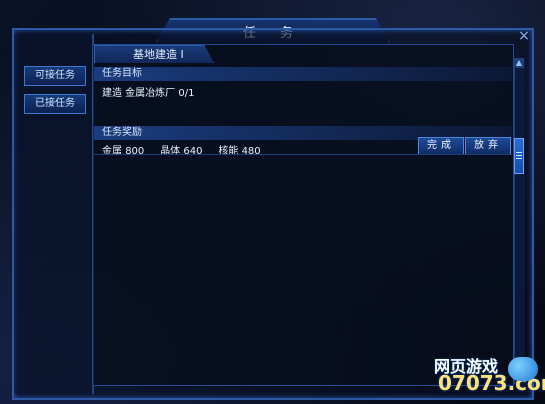  What do you see at coordinates (193, 151) in the screenshot?
I see `reward-crystal-value: 640` at bounding box center [193, 151].